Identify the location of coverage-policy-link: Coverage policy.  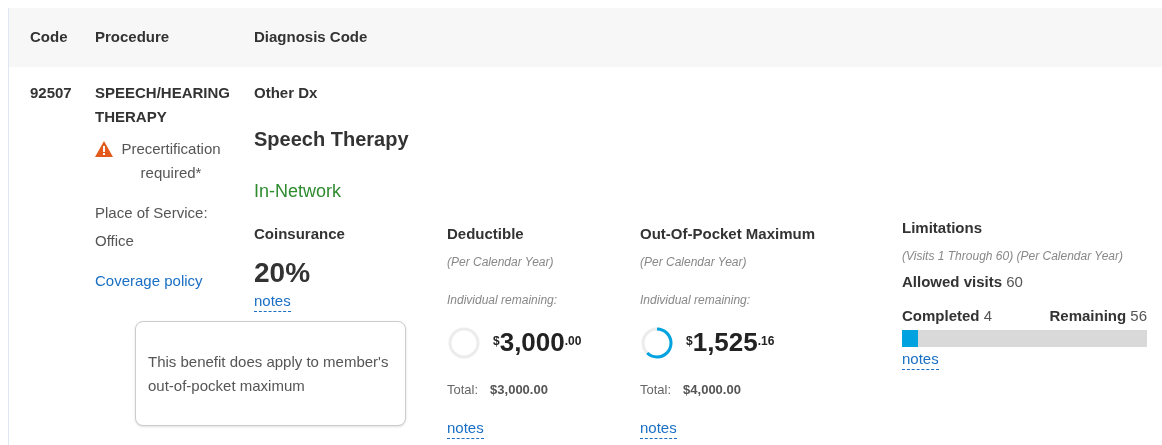
(149, 281).